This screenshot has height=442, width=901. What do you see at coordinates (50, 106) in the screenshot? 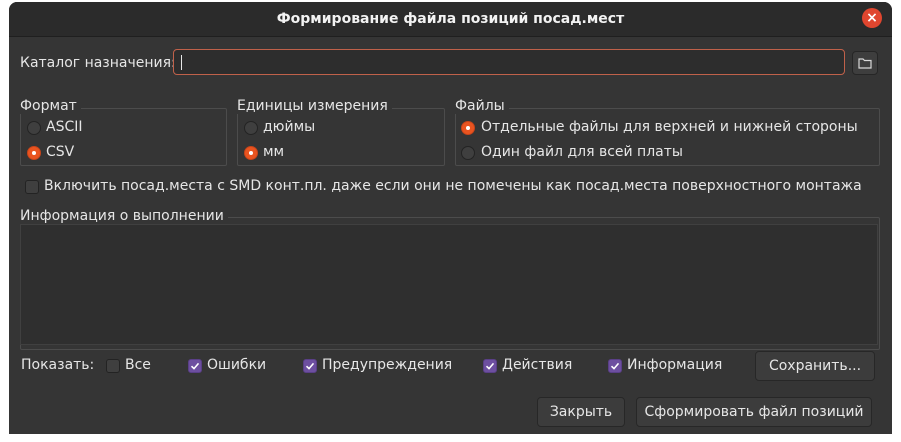
I see `format-group-title: Формат` at bounding box center [50, 106].